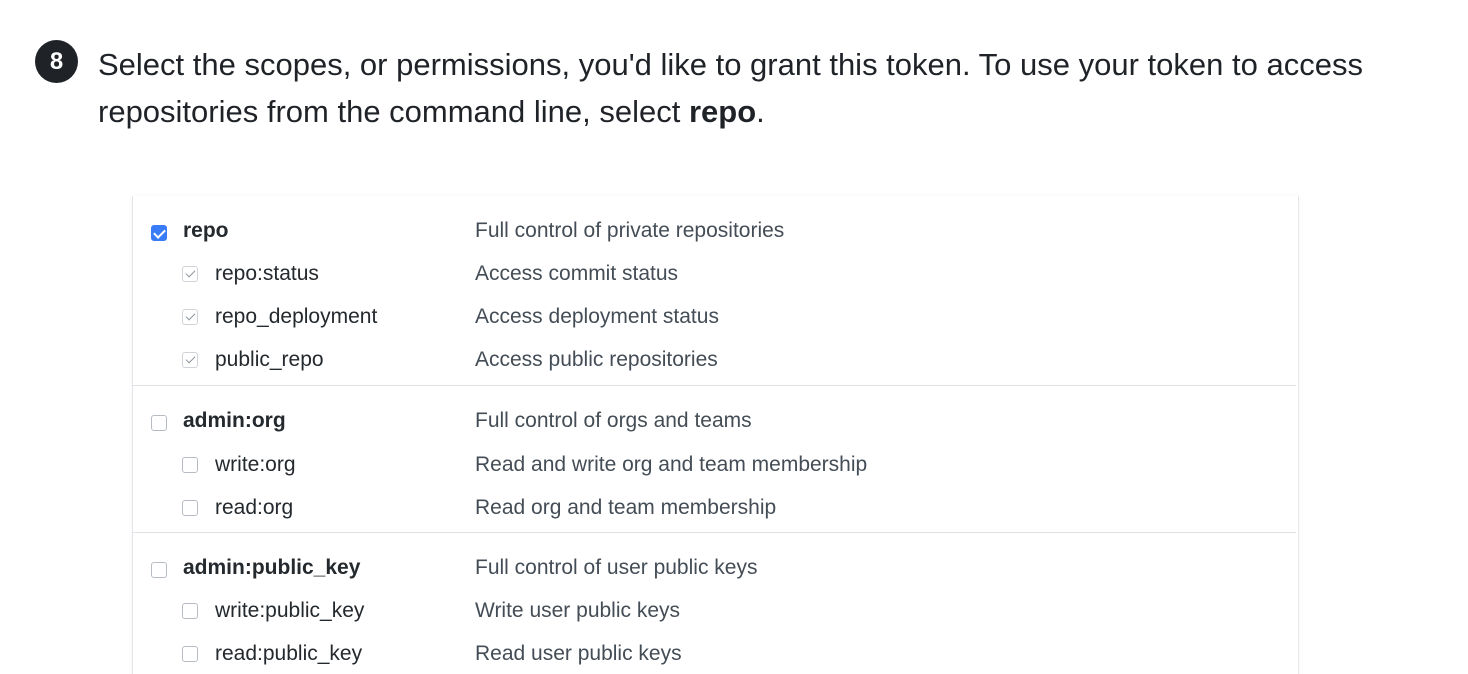  I want to click on scope-checkbox-repo-status, so click(190, 274).